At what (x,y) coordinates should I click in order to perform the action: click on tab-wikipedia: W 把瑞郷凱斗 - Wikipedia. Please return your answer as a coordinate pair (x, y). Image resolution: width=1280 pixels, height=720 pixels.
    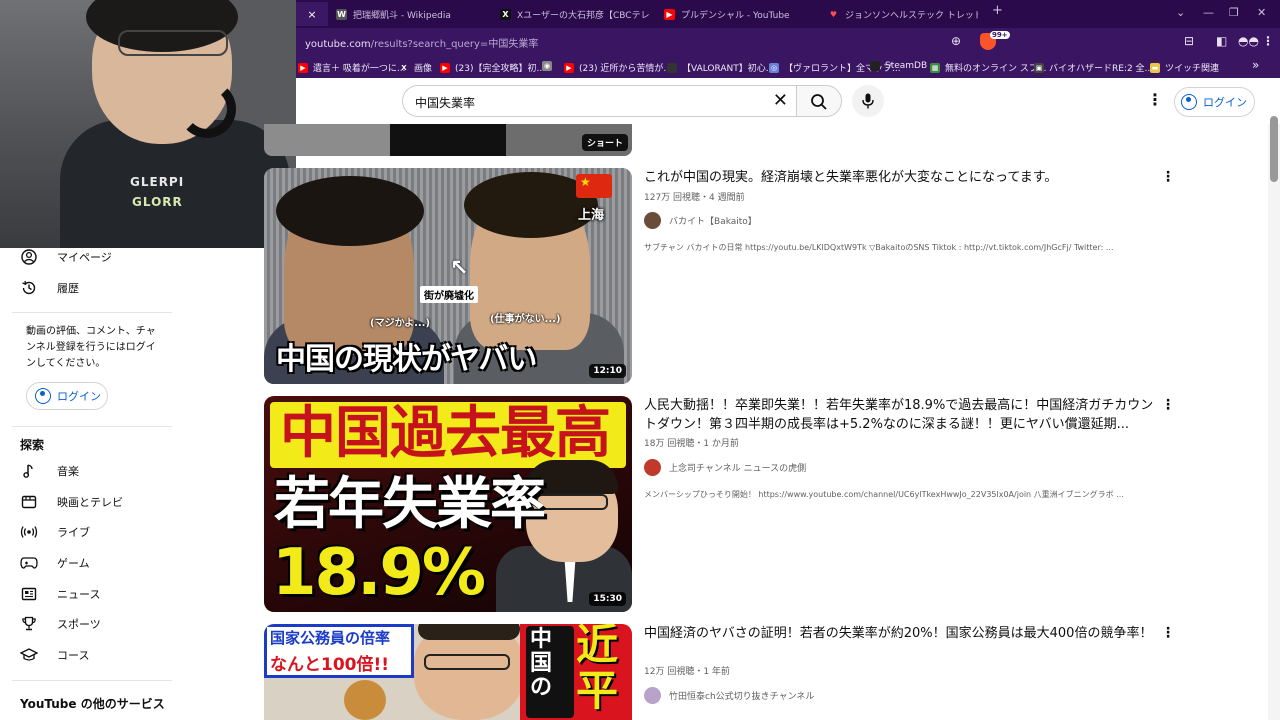
    Looking at the image, I should click on (411, 14).